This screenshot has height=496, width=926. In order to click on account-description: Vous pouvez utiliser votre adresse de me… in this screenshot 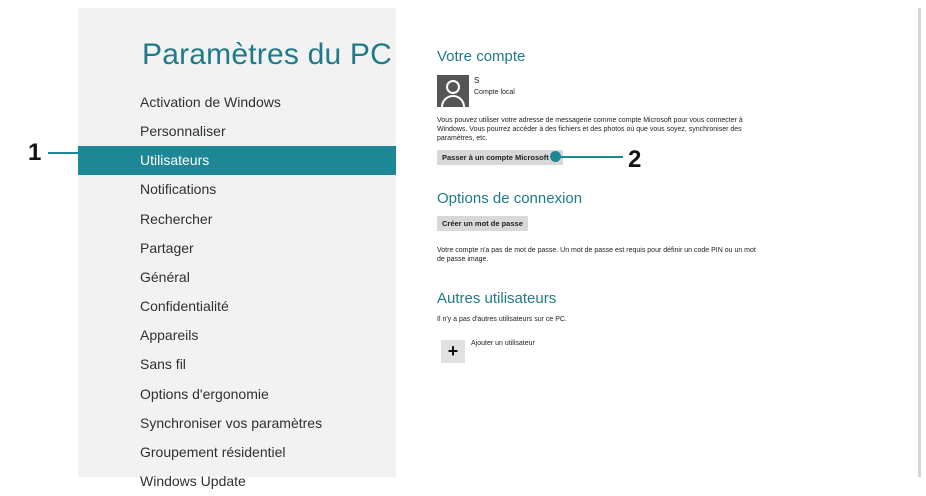, I will do `click(590, 129)`.